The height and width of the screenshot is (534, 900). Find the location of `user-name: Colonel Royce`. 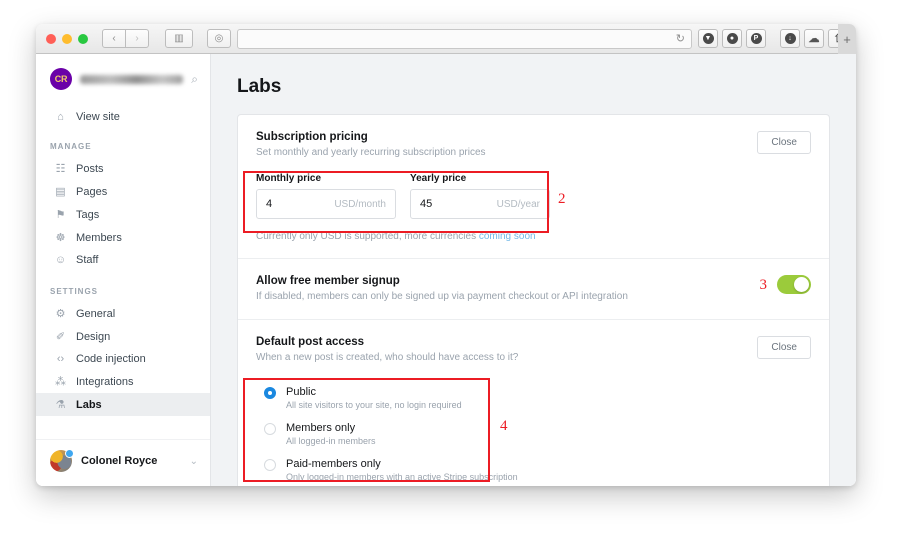

user-name: Colonel Royce is located at coordinates (119, 461).